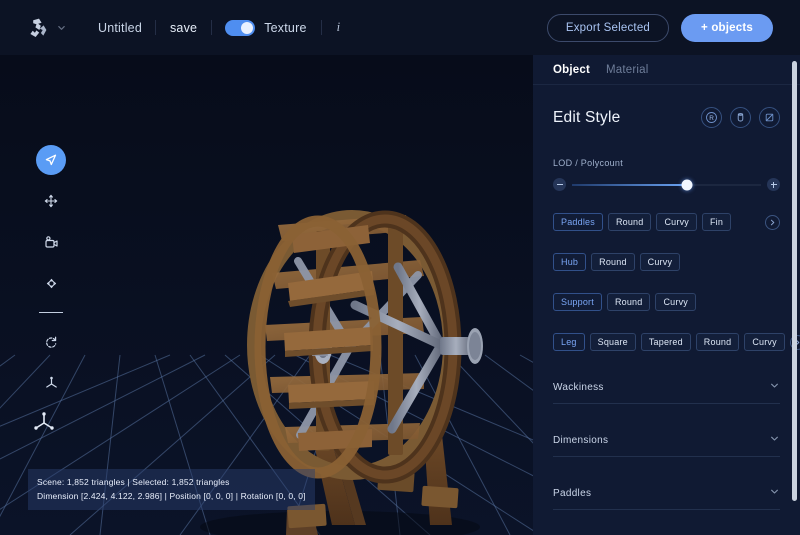 The height and width of the screenshot is (535, 800). I want to click on edit-style-title: Edit Style, so click(587, 117).